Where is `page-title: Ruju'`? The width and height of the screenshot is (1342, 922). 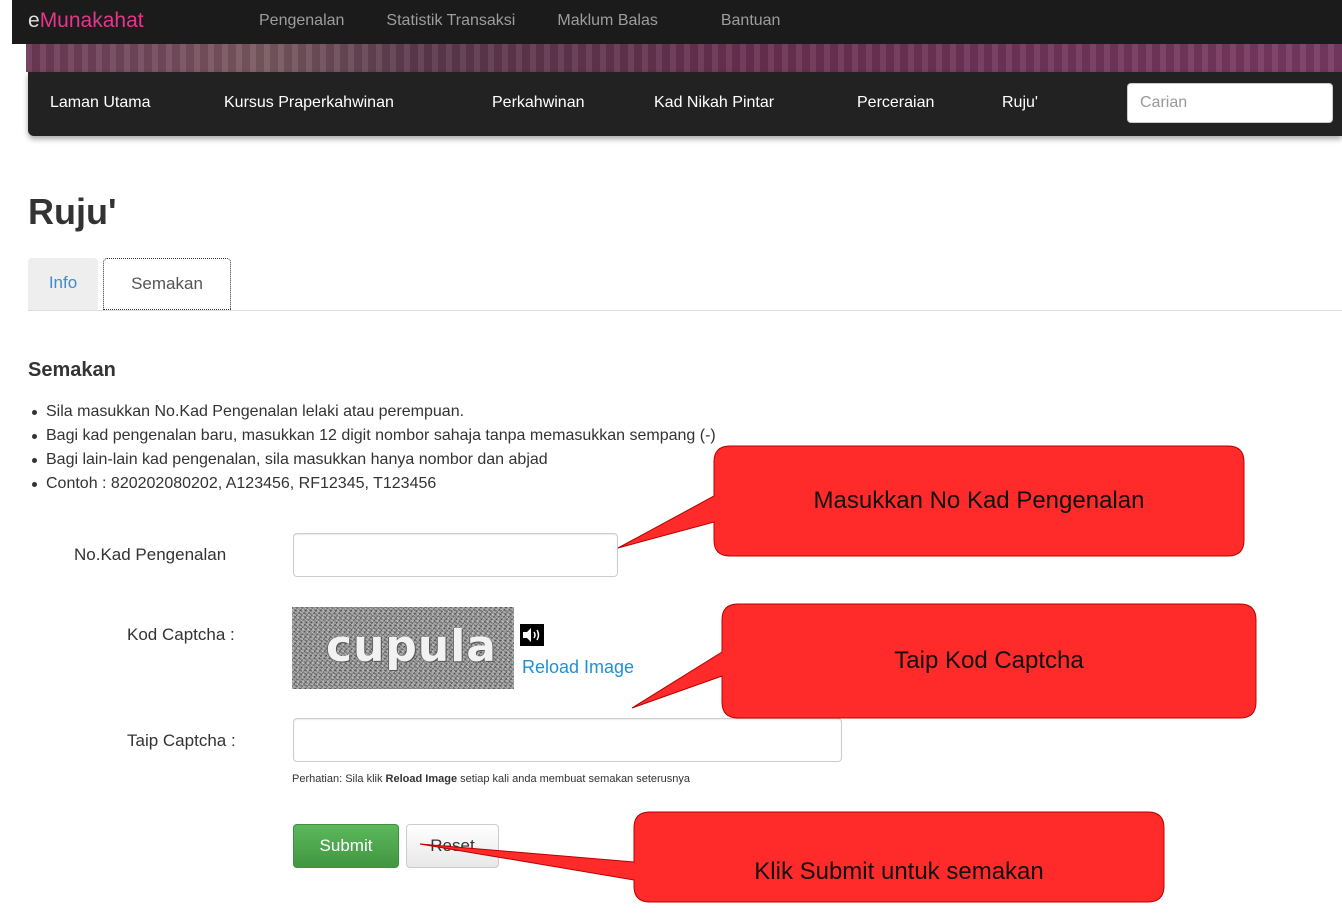 page-title: Ruju' is located at coordinates (72, 211).